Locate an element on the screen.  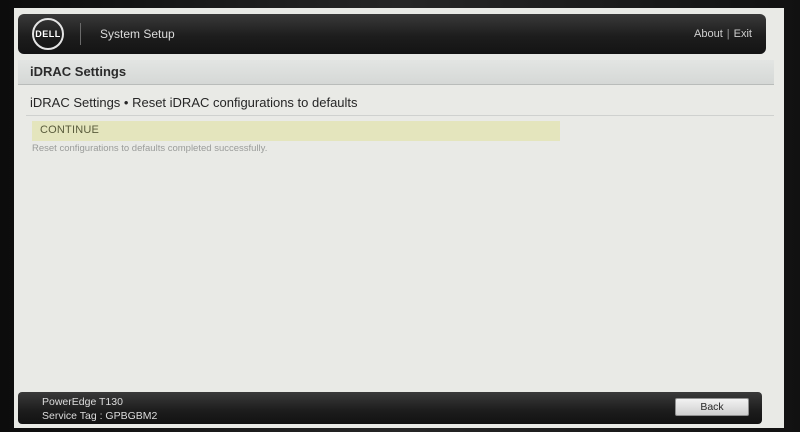
exit-link: Exit is located at coordinates (743, 34).